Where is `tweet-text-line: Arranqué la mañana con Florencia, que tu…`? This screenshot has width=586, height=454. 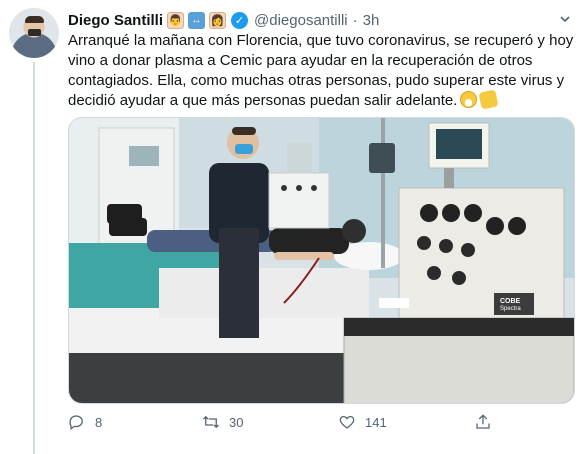 tweet-text-line: Arranqué la mañana con Florencia, que tu… is located at coordinates (321, 40).